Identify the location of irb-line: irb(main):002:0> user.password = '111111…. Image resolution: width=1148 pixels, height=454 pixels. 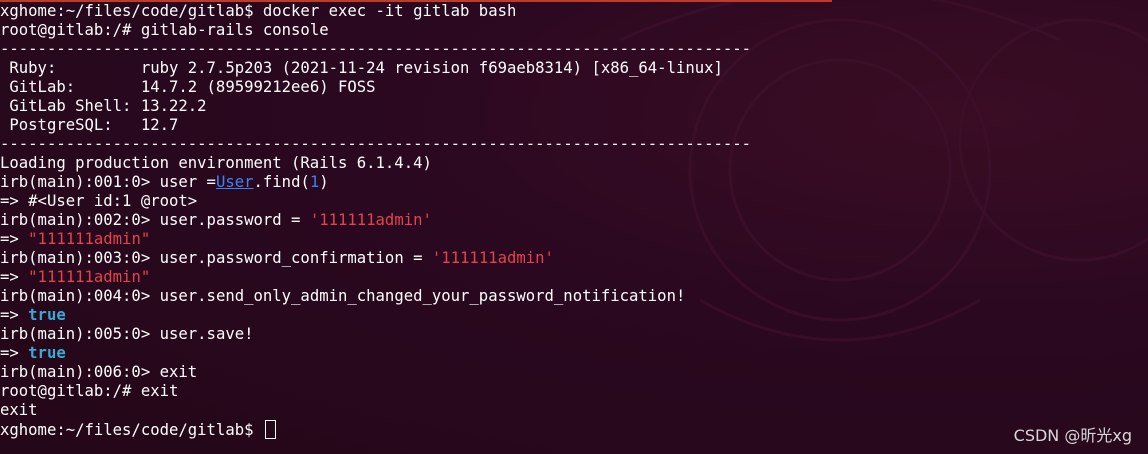
(216, 220).